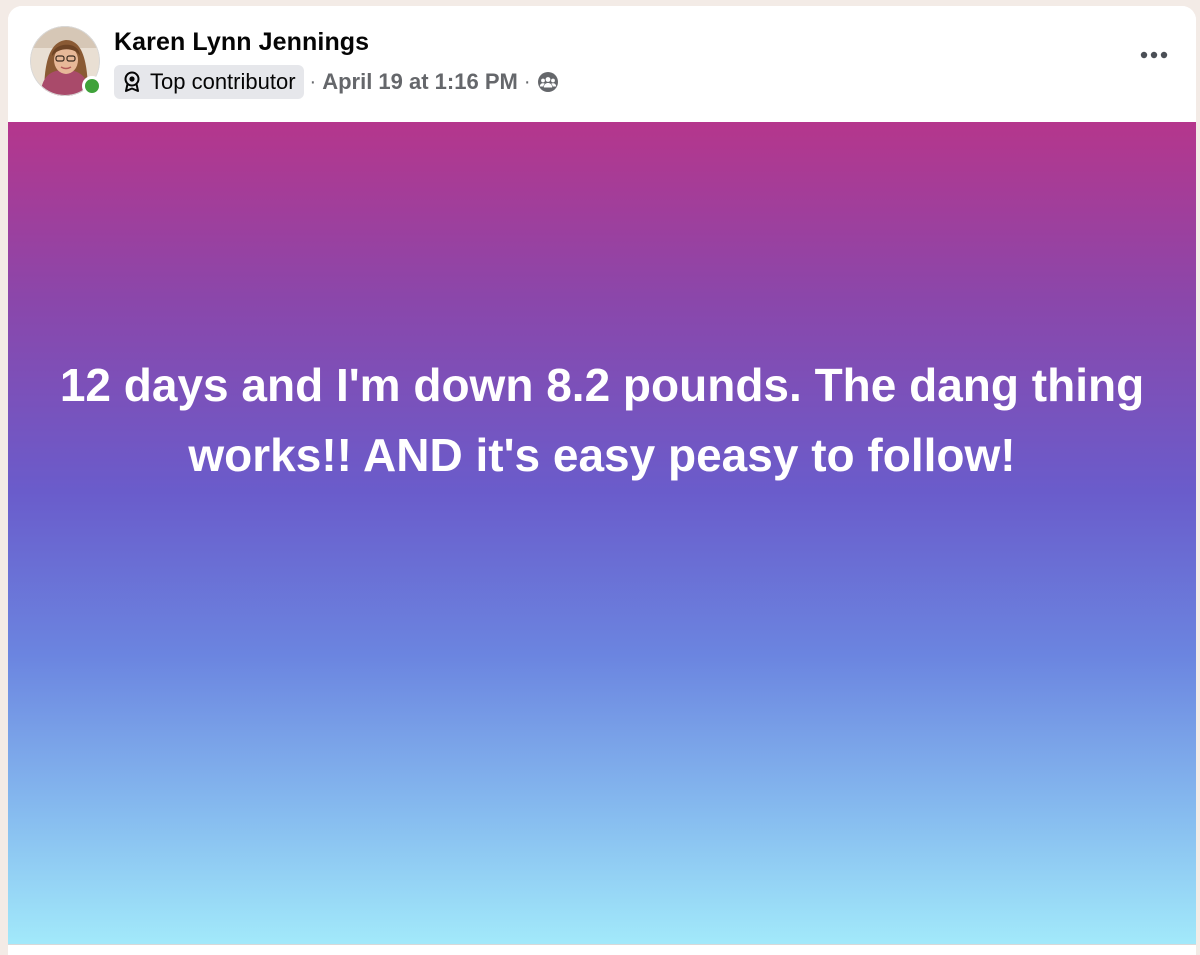 This screenshot has height=955, width=1200. What do you see at coordinates (132, 81) in the screenshot?
I see `award-icon` at bounding box center [132, 81].